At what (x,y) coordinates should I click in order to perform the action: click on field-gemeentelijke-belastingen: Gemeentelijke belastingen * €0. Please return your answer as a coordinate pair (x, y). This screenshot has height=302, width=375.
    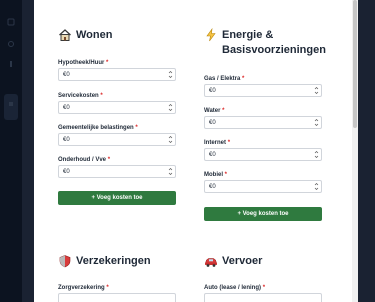
    Looking at the image, I should click on (118, 137).